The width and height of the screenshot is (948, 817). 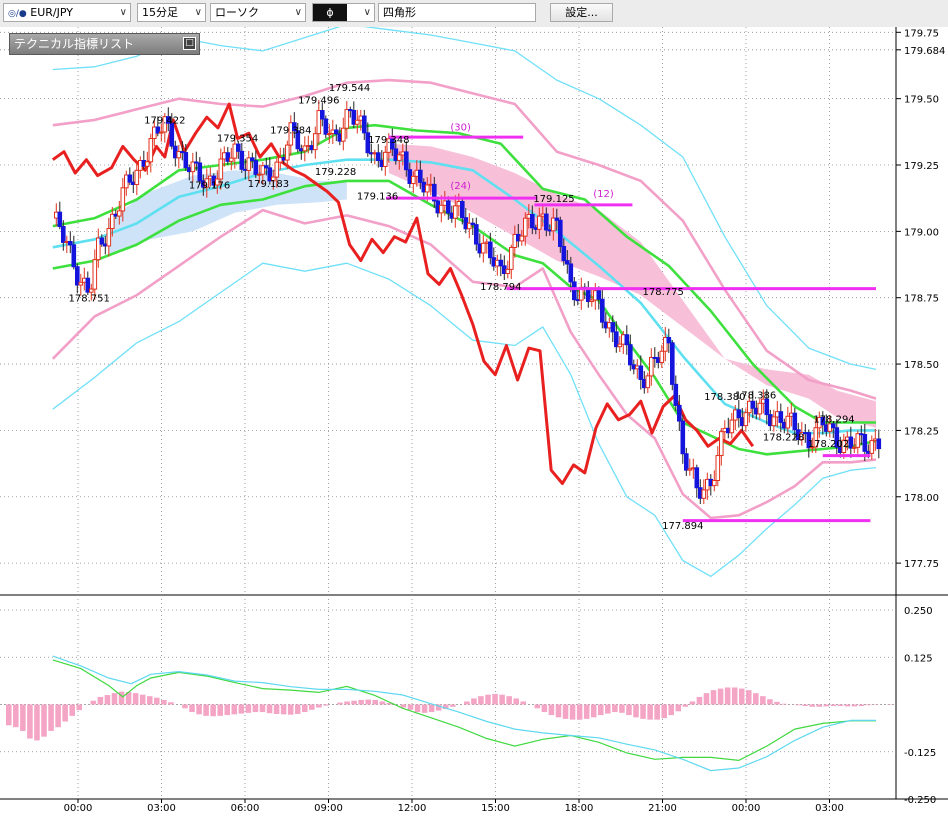 What do you see at coordinates (17, 14) in the screenshot?
I see `flag-icon: ◎/●` at bounding box center [17, 14].